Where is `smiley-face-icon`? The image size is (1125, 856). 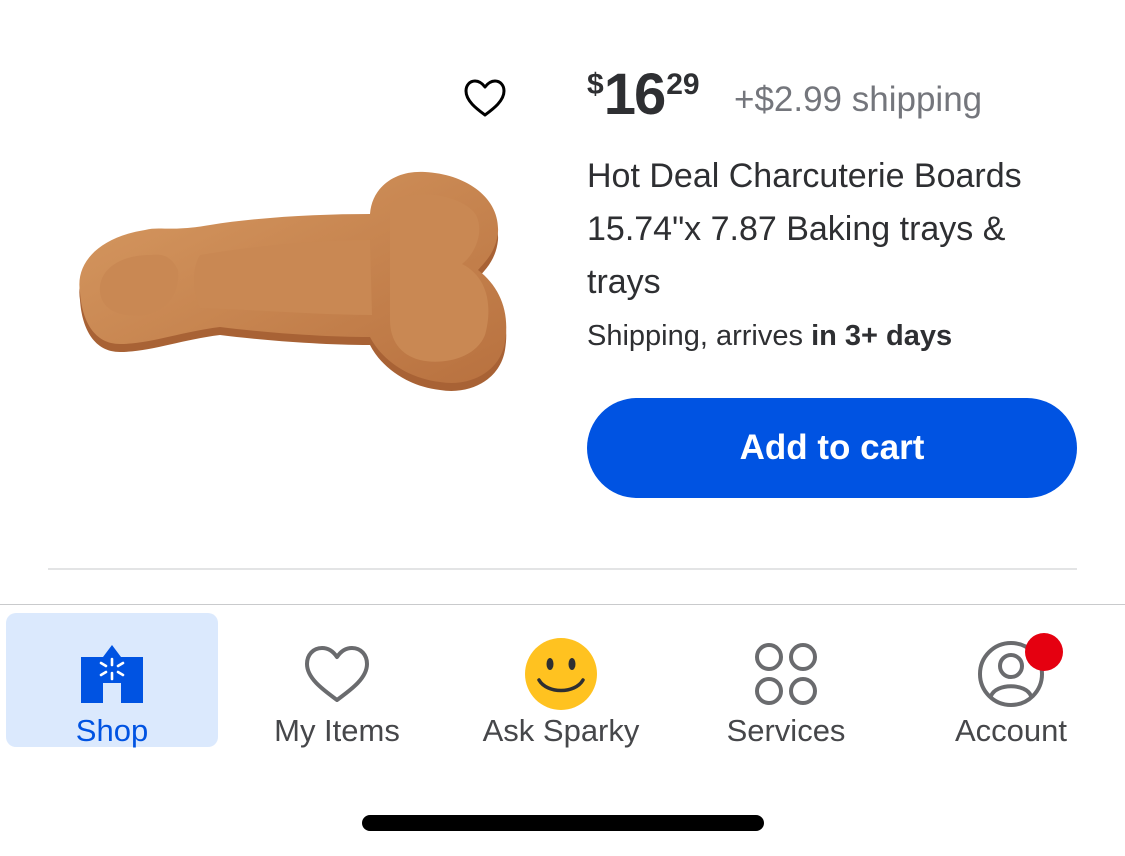 smiley-face-icon is located at coordinates (561, 674).